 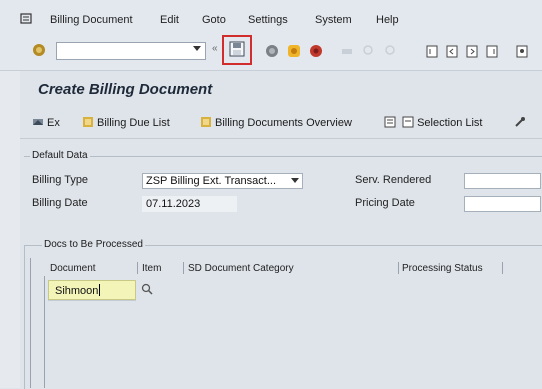 I want to click on billing-due-list-label: Billing Due List, so click(x=133, y=123).